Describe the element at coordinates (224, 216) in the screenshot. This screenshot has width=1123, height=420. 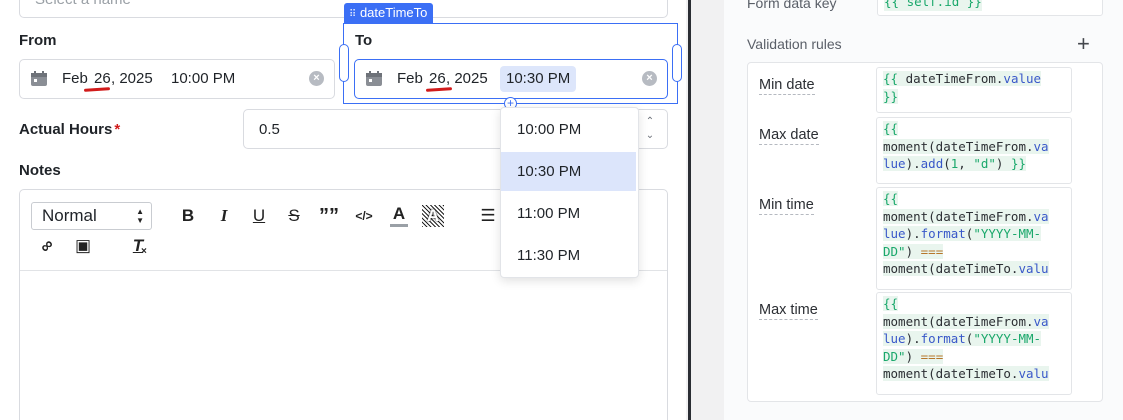
I see `italic-icon: I` at that location.